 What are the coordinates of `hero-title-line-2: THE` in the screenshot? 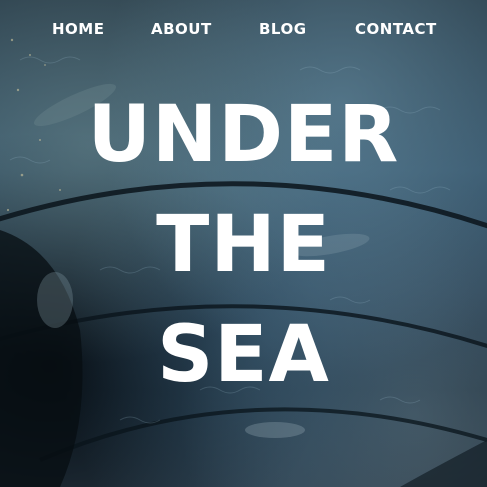 It's located at (243, 245).